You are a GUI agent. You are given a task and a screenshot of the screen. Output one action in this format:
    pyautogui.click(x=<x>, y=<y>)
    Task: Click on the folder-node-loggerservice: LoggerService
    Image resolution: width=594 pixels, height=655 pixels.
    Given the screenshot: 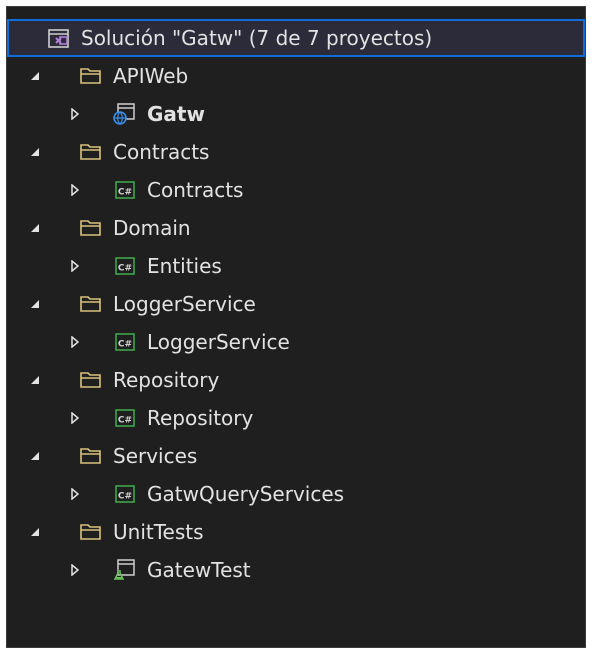 What is the action you would take?
    pyautogui.click(x=296, y=304)
    